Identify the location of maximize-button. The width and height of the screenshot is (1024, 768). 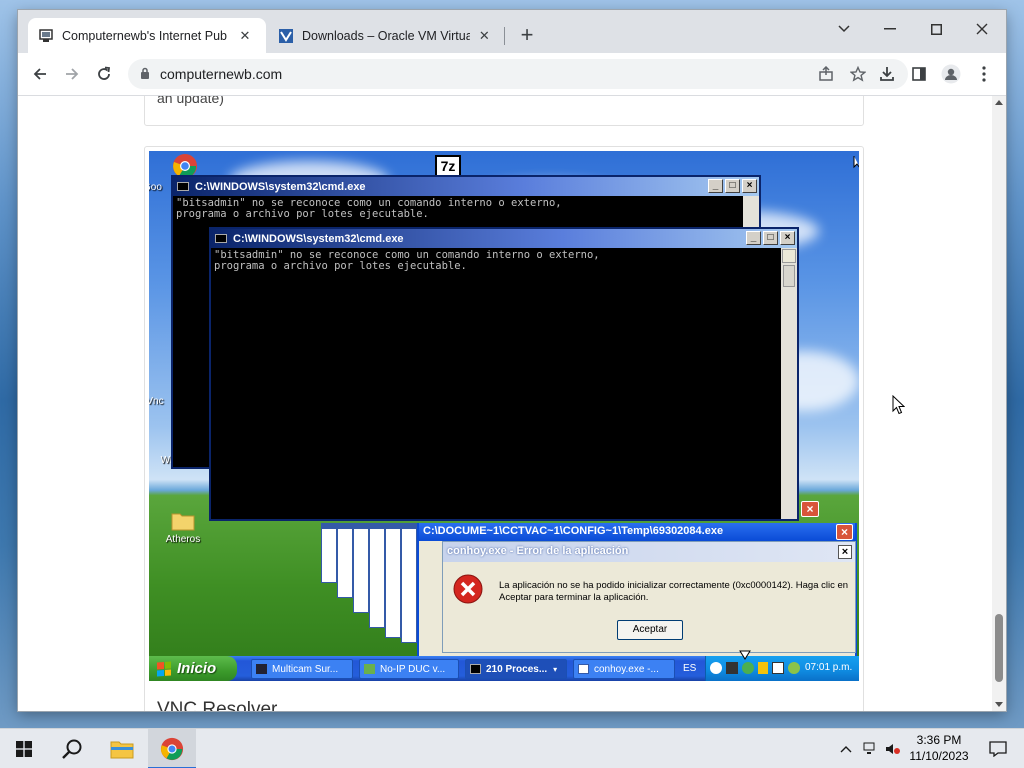
(936, 29).